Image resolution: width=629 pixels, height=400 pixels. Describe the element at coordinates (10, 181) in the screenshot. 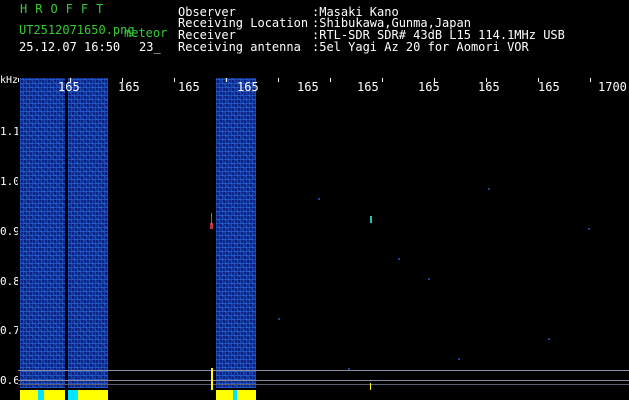

I see `y-tick-label: 1.0` at that location.